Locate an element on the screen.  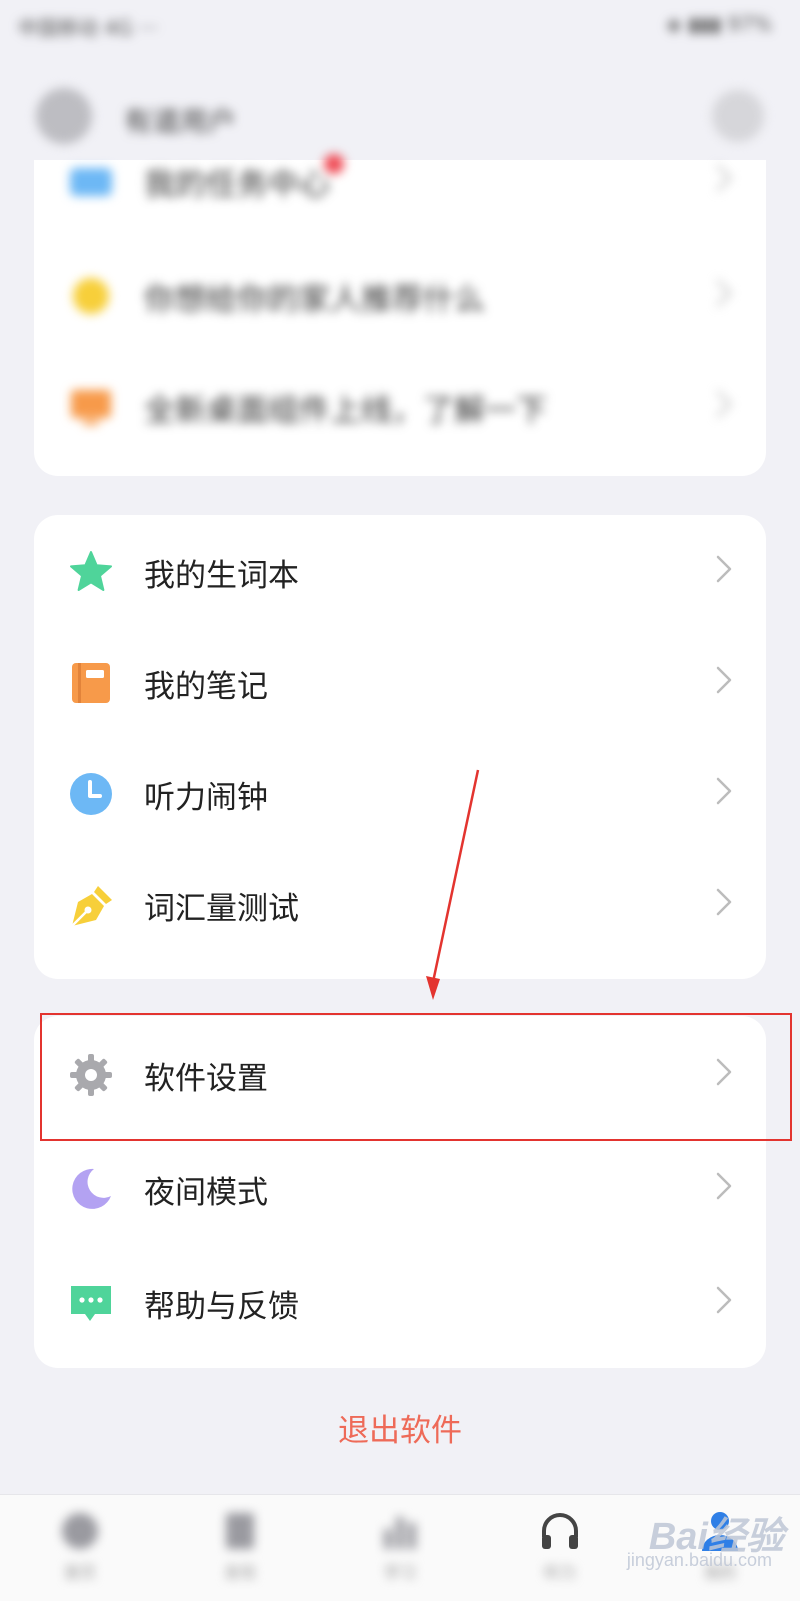
menu-item-vocab-test: 词汇量测试 is located at coordinates (400, 904).